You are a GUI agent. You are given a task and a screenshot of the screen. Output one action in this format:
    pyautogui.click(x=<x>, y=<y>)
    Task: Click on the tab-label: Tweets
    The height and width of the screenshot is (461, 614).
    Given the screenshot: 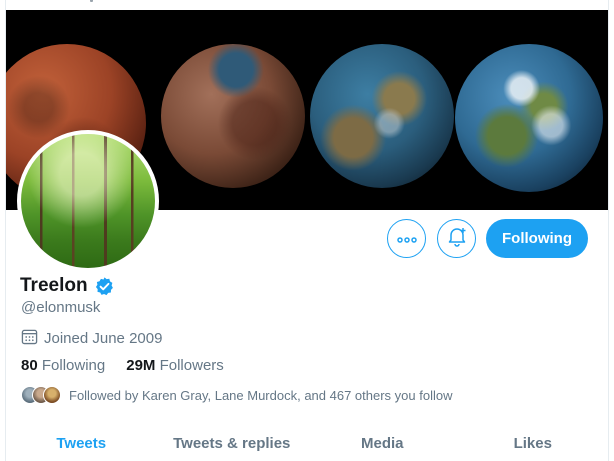 What is the action you would take?
    pyautogui.click(x=81, y=443)
    